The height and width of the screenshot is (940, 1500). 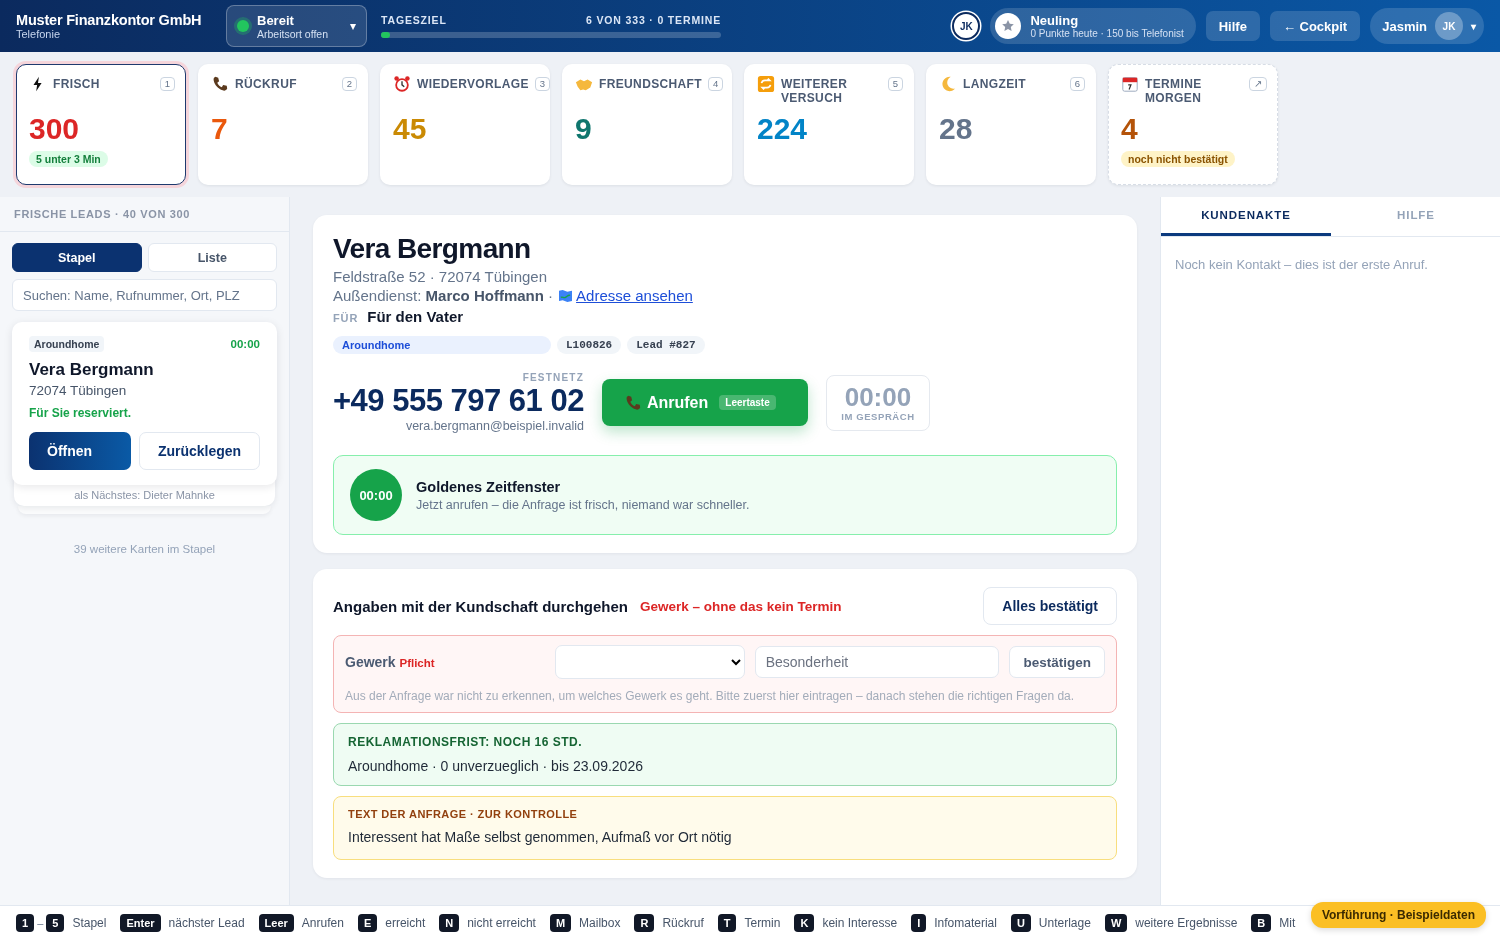 I want to click on shortcut-badge: 5, so click(x=895, y=84).